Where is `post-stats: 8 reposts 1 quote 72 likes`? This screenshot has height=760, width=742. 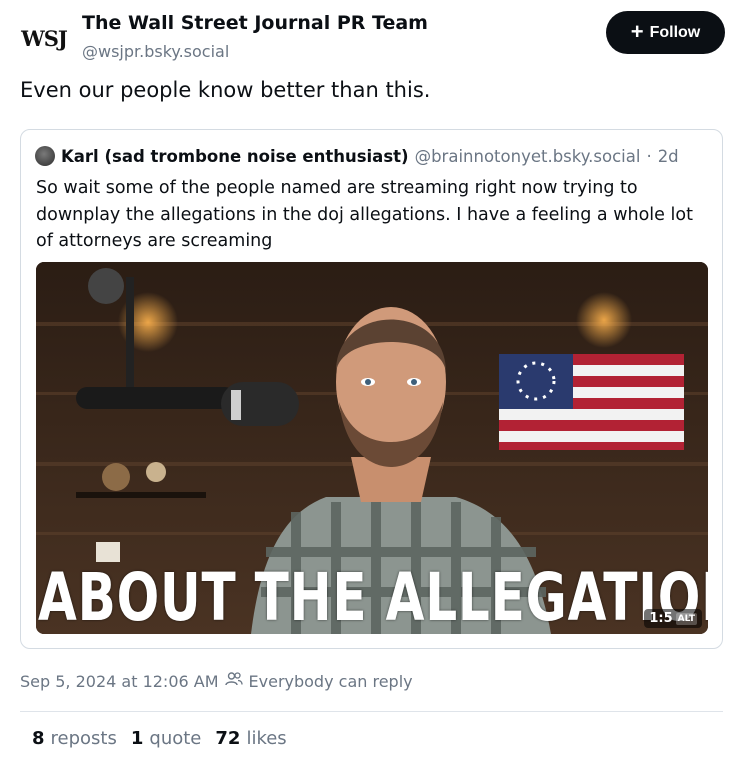 post-stats: 8 reposts 1 quote 72 likes is located at coordinates (159, 738).